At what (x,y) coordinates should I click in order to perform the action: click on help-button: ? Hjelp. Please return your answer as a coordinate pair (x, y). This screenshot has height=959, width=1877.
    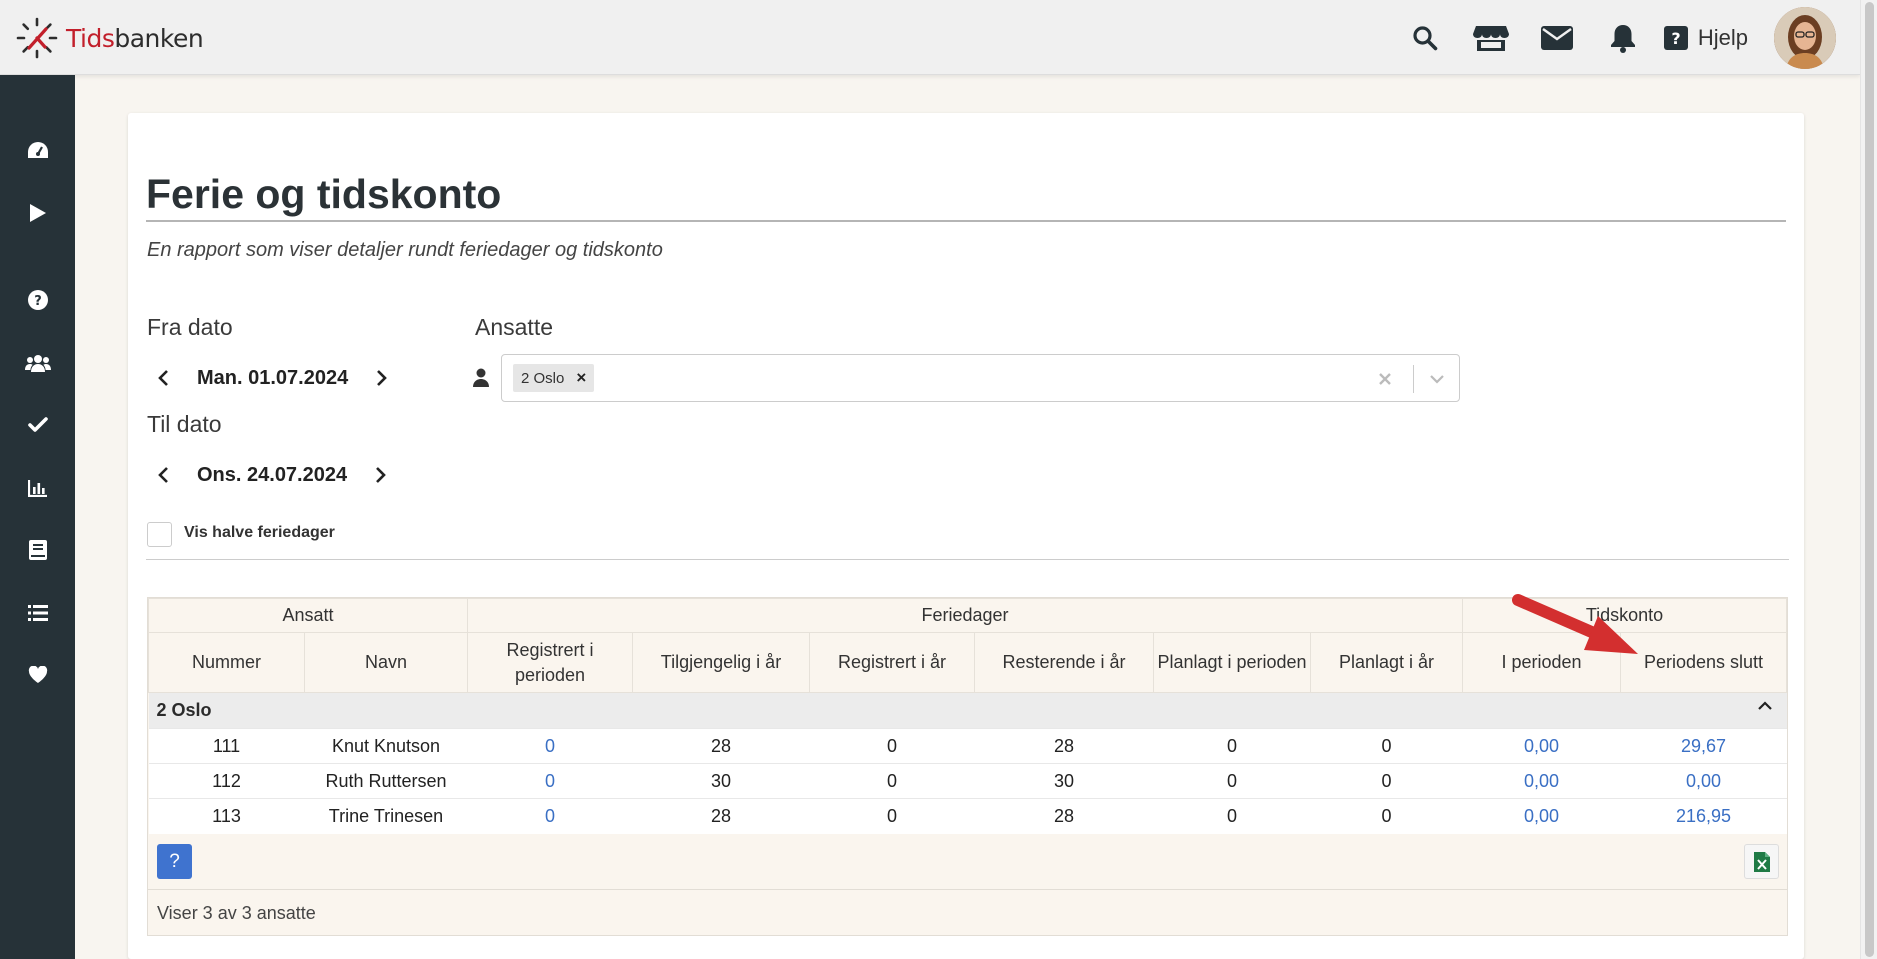
    Looking at the image, I should click on (1705, 37).